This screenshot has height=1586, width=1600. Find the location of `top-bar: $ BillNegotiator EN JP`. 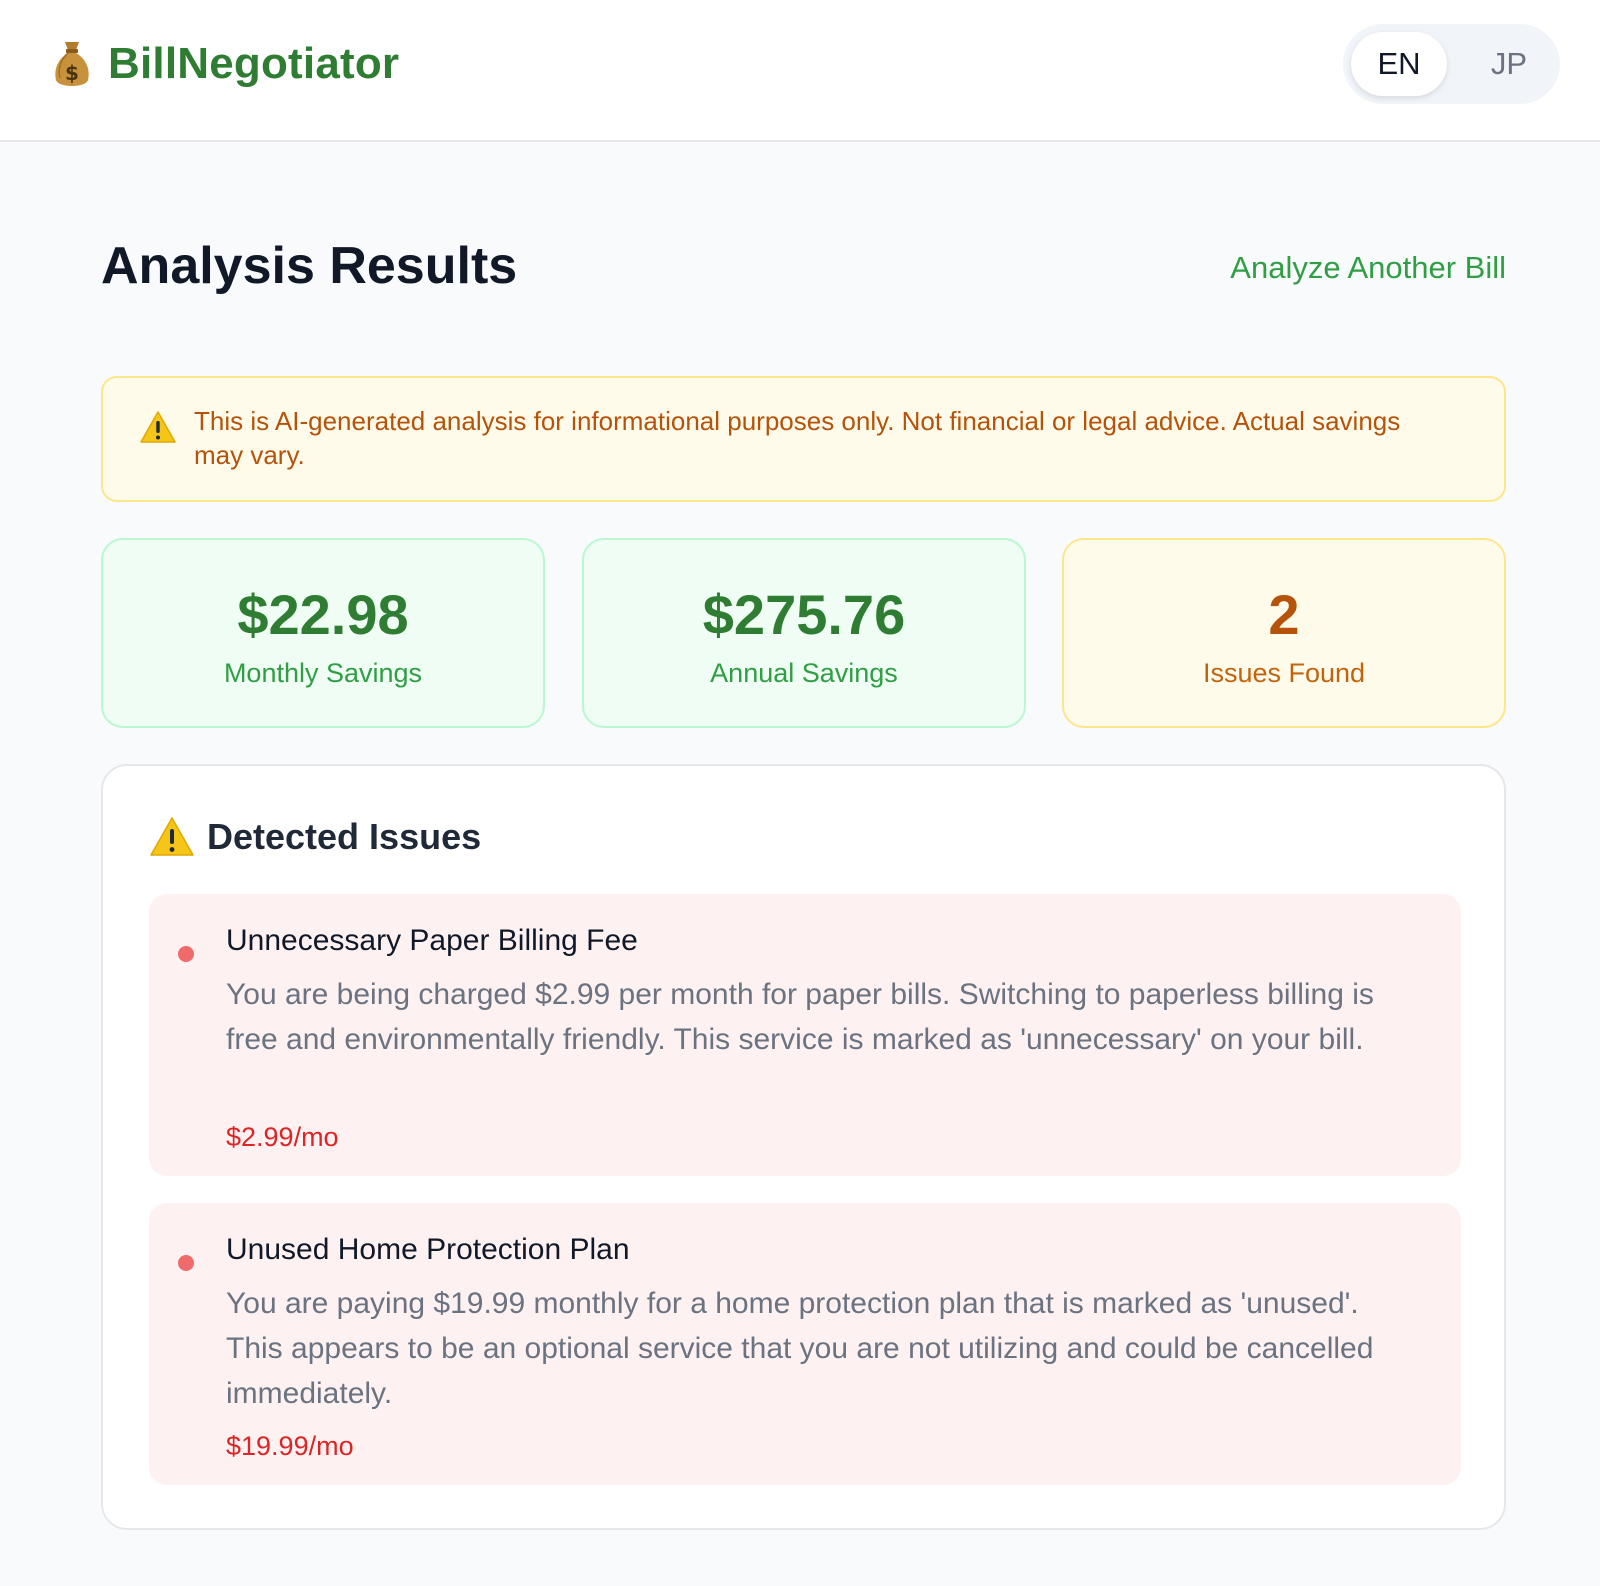

top-bar: $ BillNegotiator EN JP is located at coordinates (800, 71).